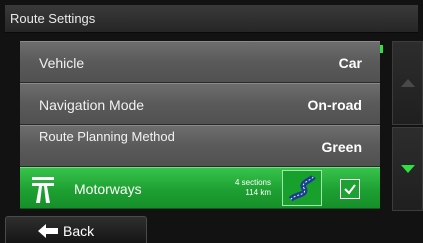 The image size is (423, 243). Describe the element at coordinates (334, 105) in the screenshot. I see `setting-value-navigation-mode: On-road` at that location.